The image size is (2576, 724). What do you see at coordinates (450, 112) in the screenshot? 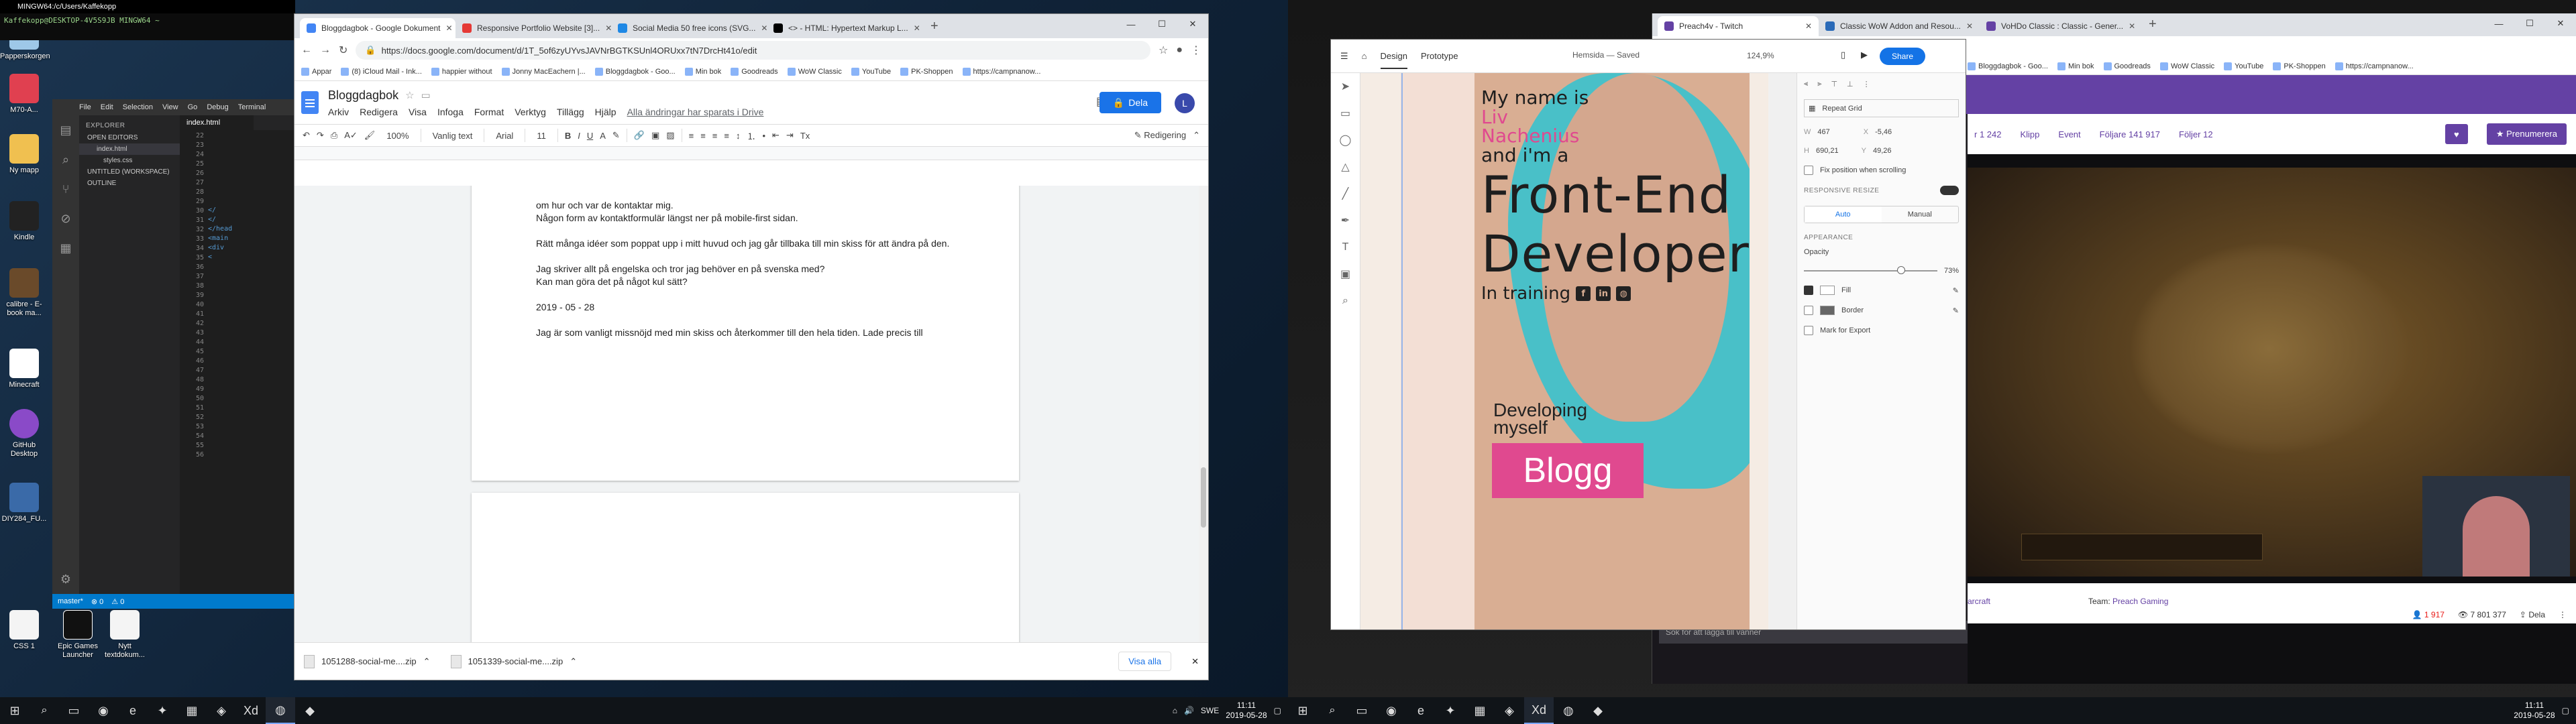
I see `menu-infoga: Infoga` at bounding box center [450, 112].